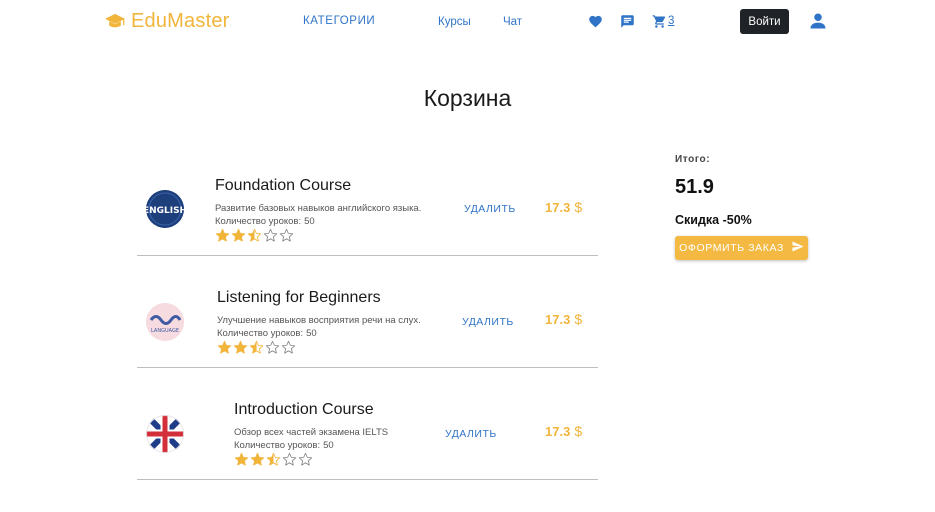  I want to click on course-title: Listening for Beginners, so click(299, 298).